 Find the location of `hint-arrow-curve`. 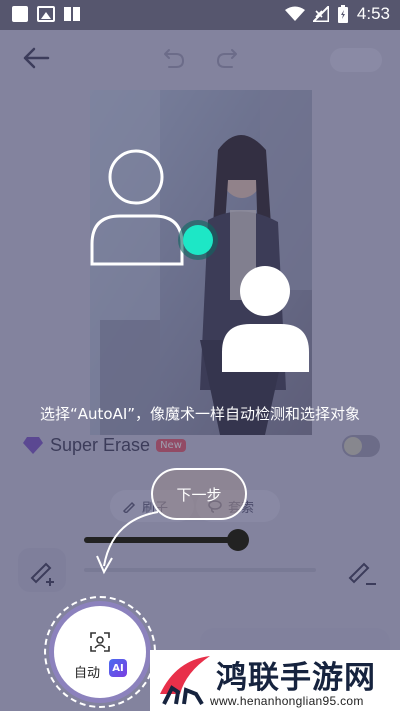

hint-arrow-curve is located at coordinates (131, 539).